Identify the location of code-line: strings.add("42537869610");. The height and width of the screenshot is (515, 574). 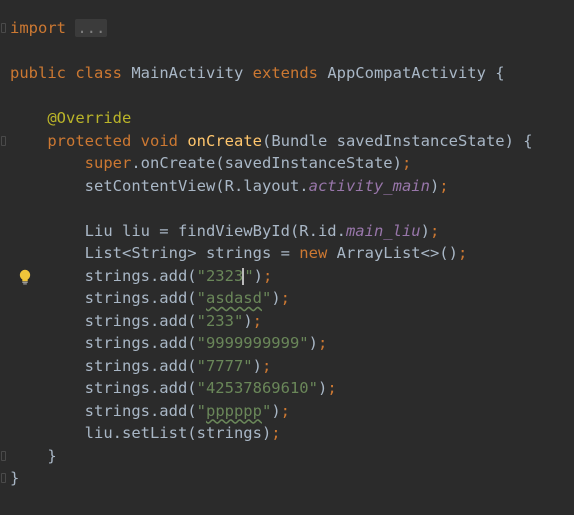
(287, 388).